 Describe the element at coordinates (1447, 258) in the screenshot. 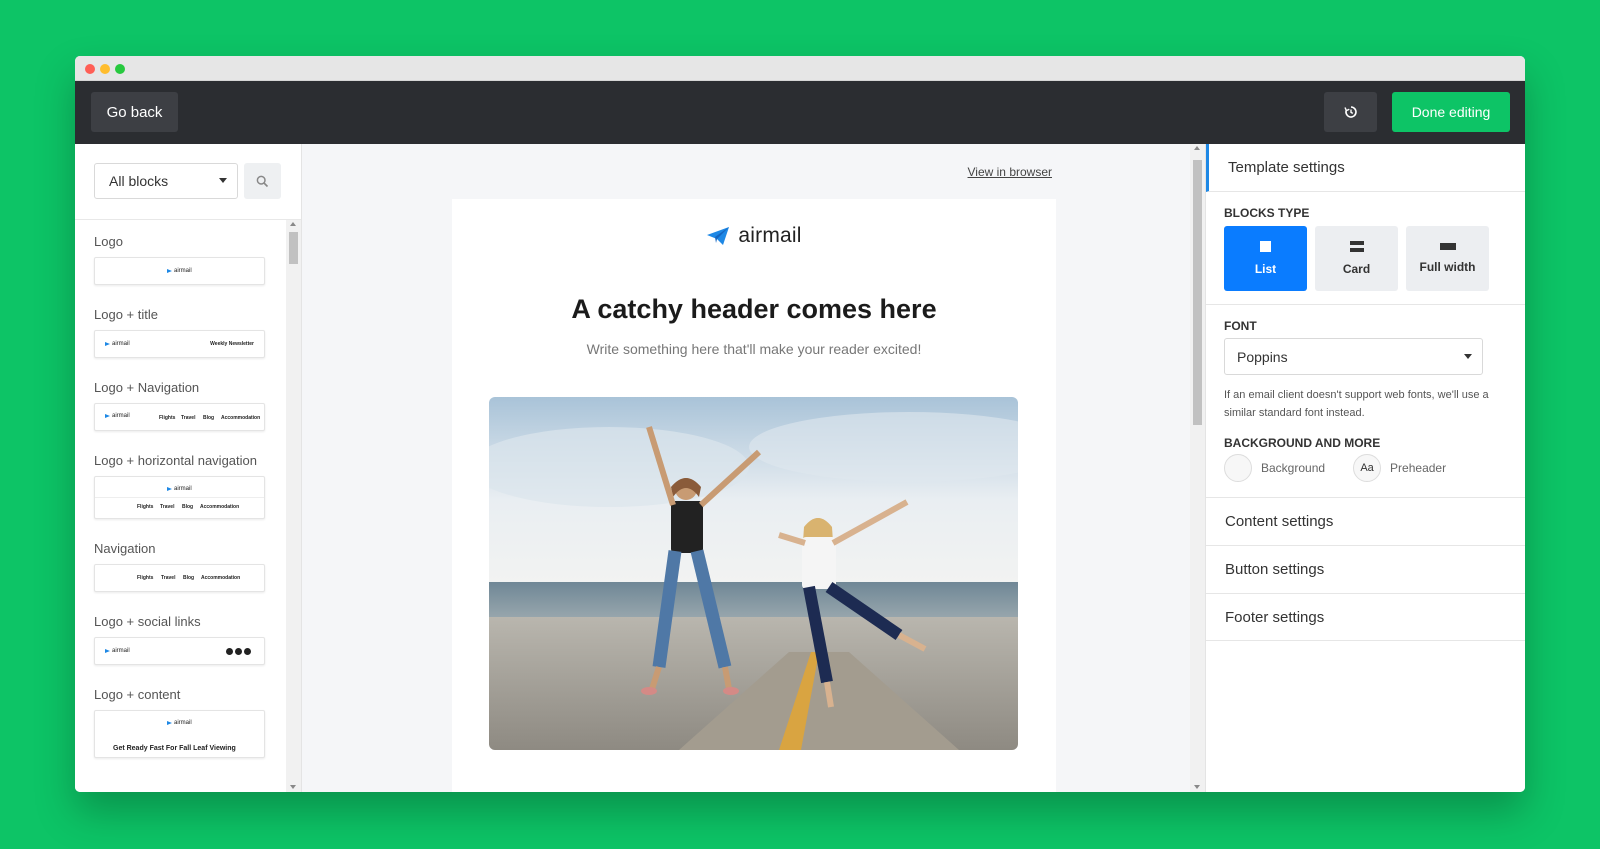

I see `blocks-type-full-width: Full width` at that location.